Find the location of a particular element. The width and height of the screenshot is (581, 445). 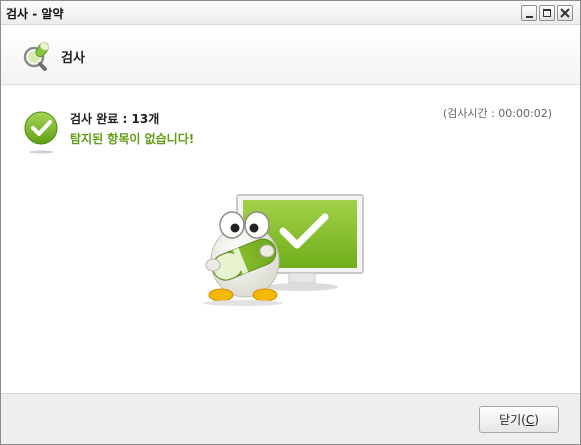

close-button: 닫기(C) is located at coordinates (519, 419).